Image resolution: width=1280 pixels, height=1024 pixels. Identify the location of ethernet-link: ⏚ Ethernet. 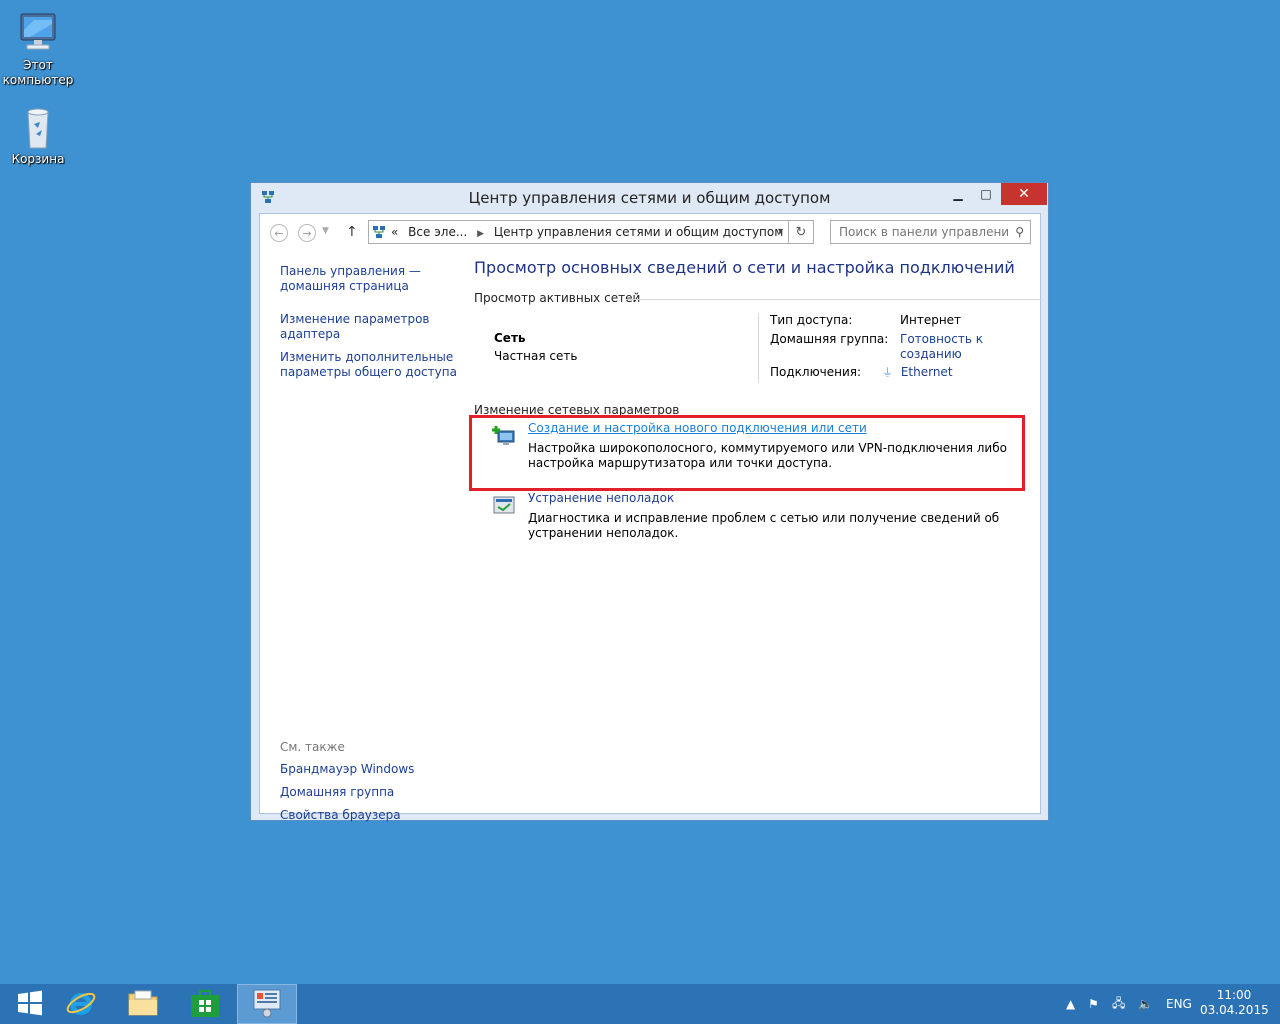
(942, 372).